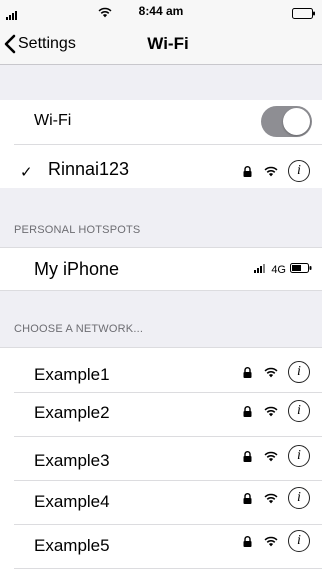 The image size is (322, 570). What do you see at coordinates (72, 545) in the screenshot?
I see `network-name: Example5` at bounding box center [72, 545].